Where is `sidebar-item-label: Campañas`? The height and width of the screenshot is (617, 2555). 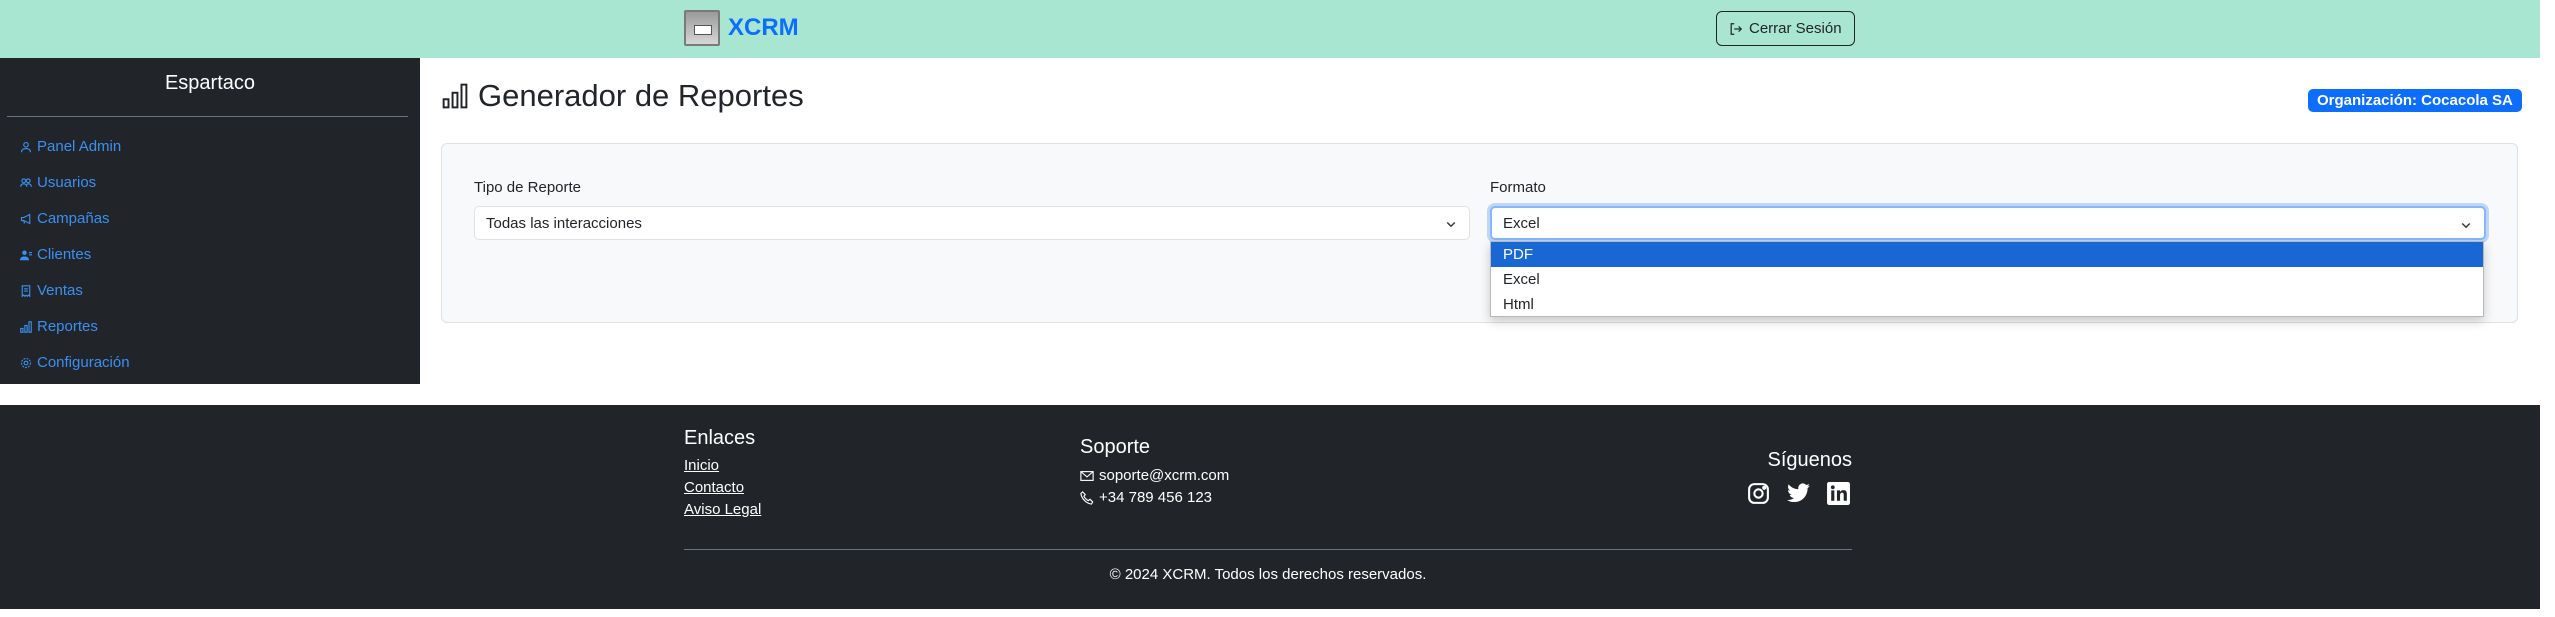 sidebar-item-label: Campañas is located at coordinates (73, 218).